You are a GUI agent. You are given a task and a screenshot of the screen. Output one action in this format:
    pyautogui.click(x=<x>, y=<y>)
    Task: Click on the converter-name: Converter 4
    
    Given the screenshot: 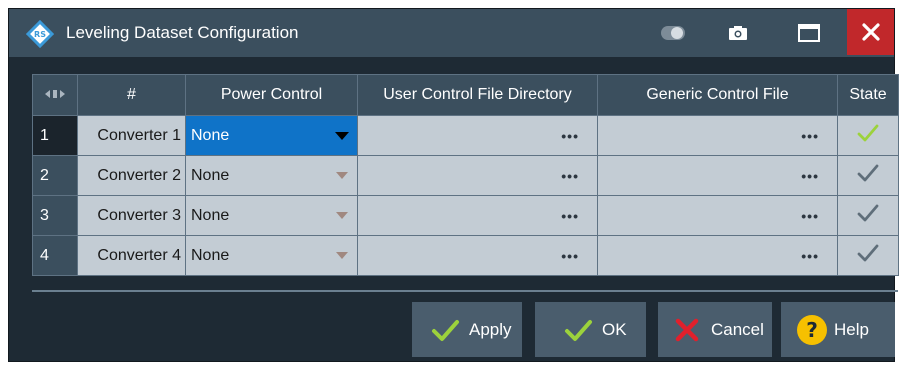 What is the action you would take?
    pyautogui.click(x=131, y=255)
    